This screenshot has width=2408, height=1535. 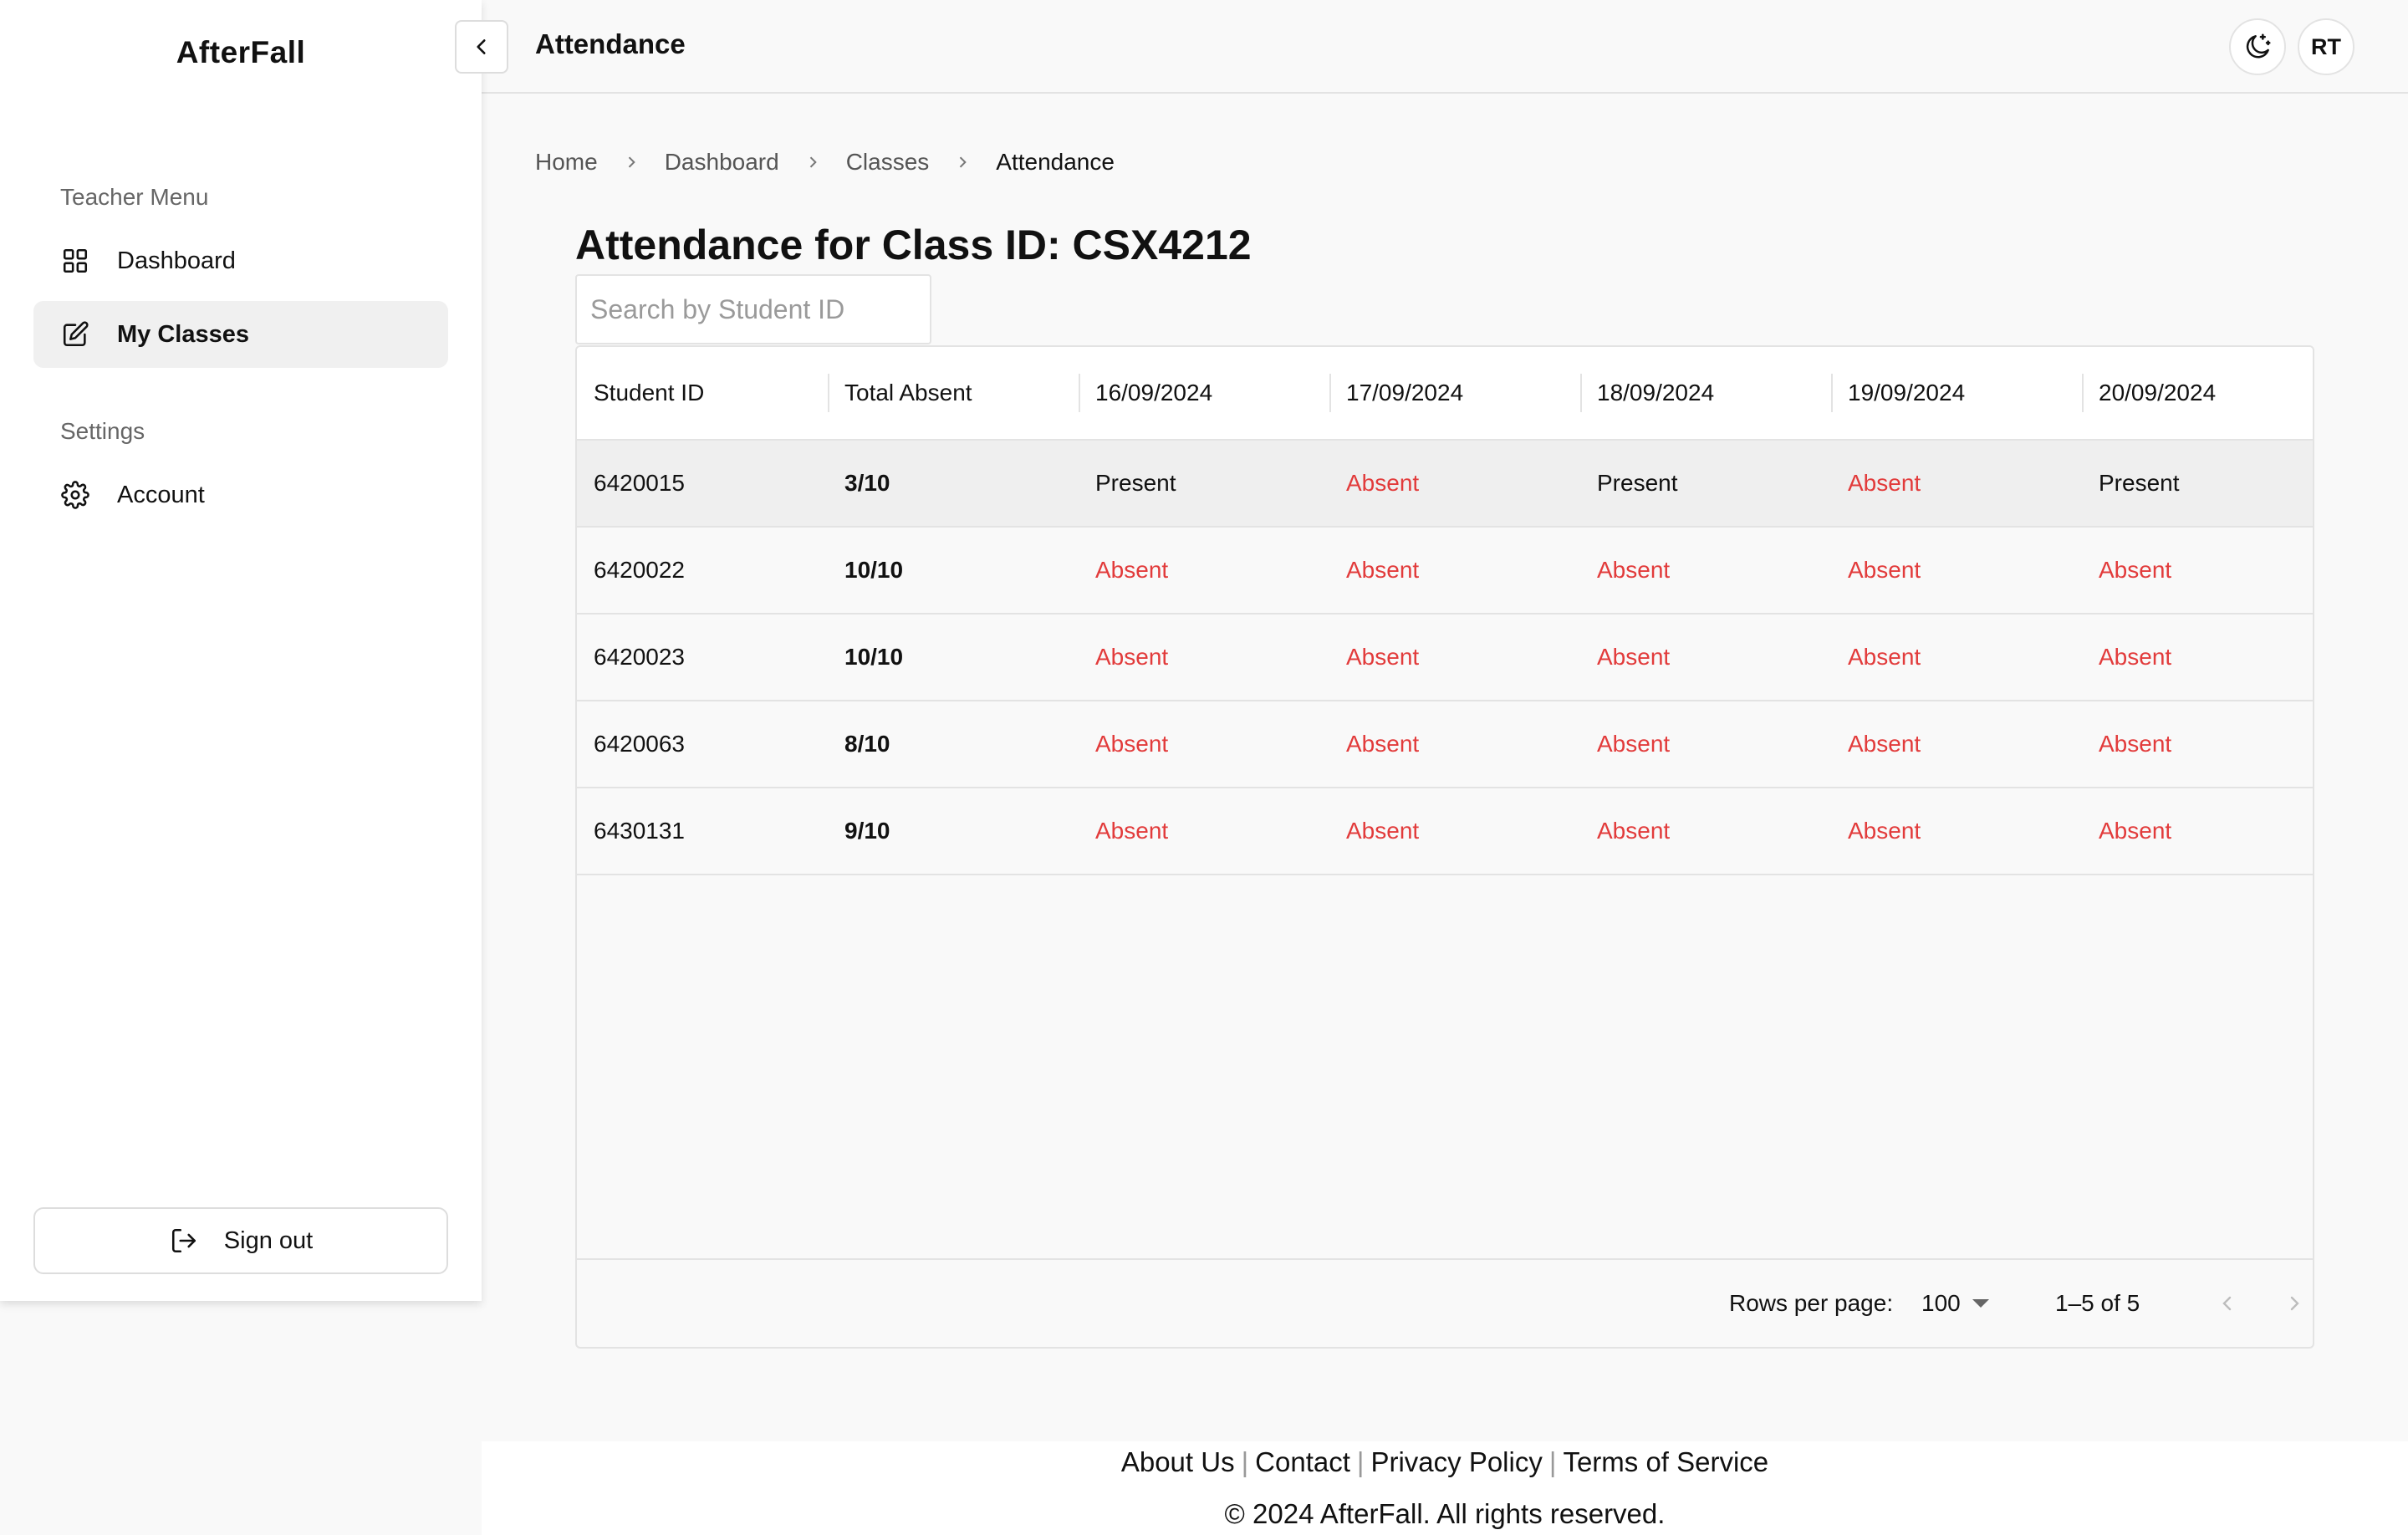 What do you see at coordinates (183, 334) in the screenshot?
I see `sidebar-item-label: My Classes` at bounding box center [183, 334].